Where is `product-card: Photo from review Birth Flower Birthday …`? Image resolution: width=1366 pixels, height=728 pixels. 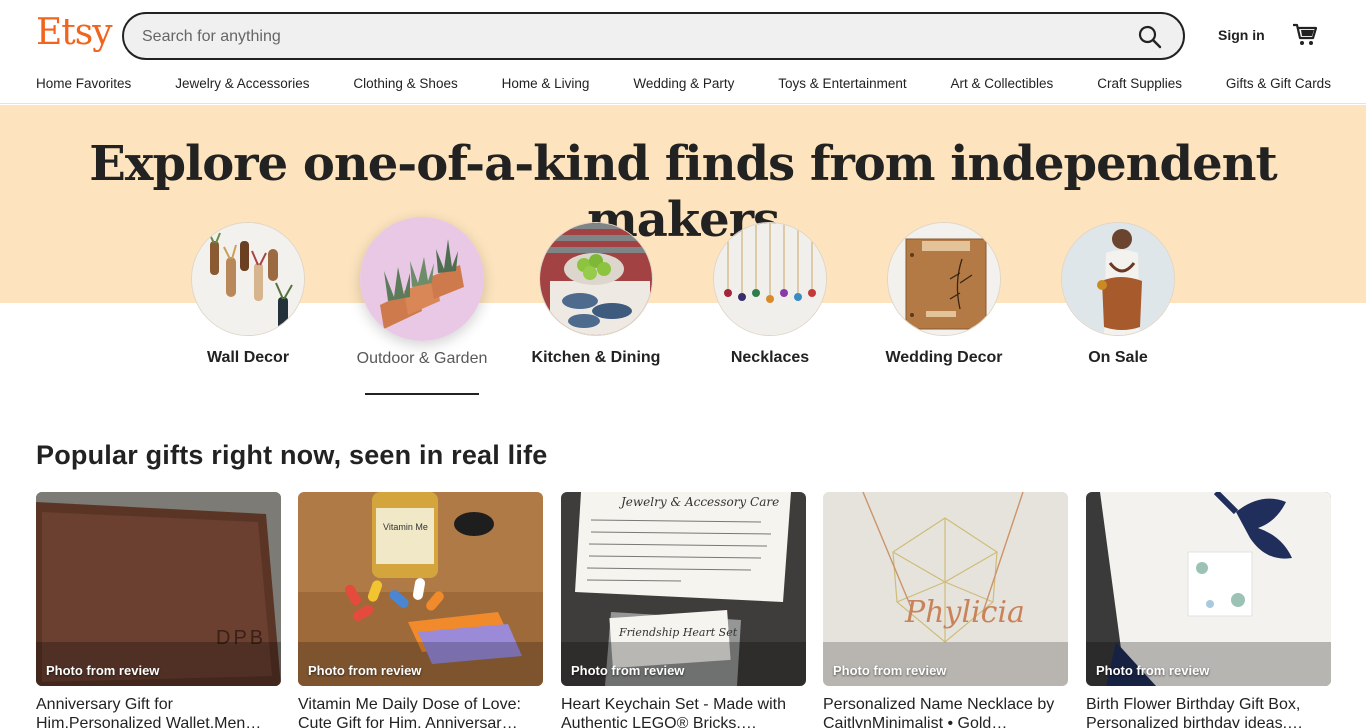 product-card: Photo from review Birth Flower Birthday … is located at coordinates (1208, 610).